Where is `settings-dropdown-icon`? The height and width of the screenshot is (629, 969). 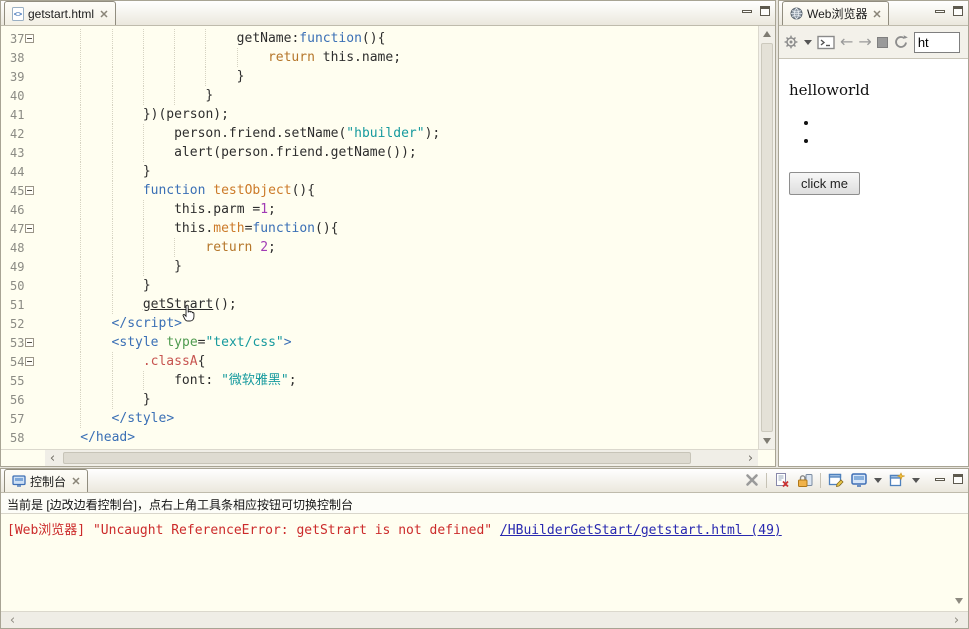 settings-dropdown-icon is located at coordinates (808, 44).